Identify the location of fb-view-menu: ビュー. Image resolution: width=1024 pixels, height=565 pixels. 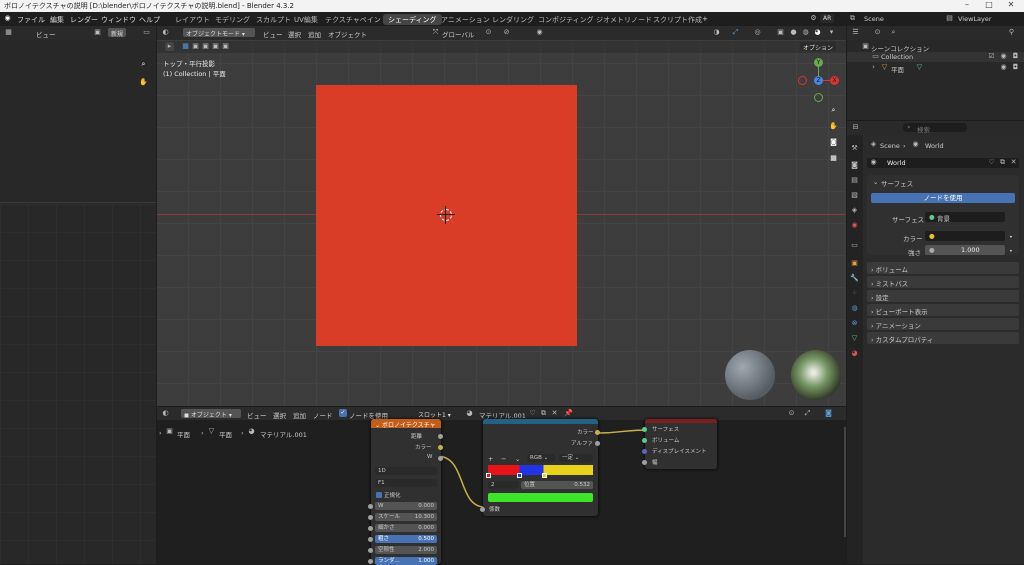
(46, 34).